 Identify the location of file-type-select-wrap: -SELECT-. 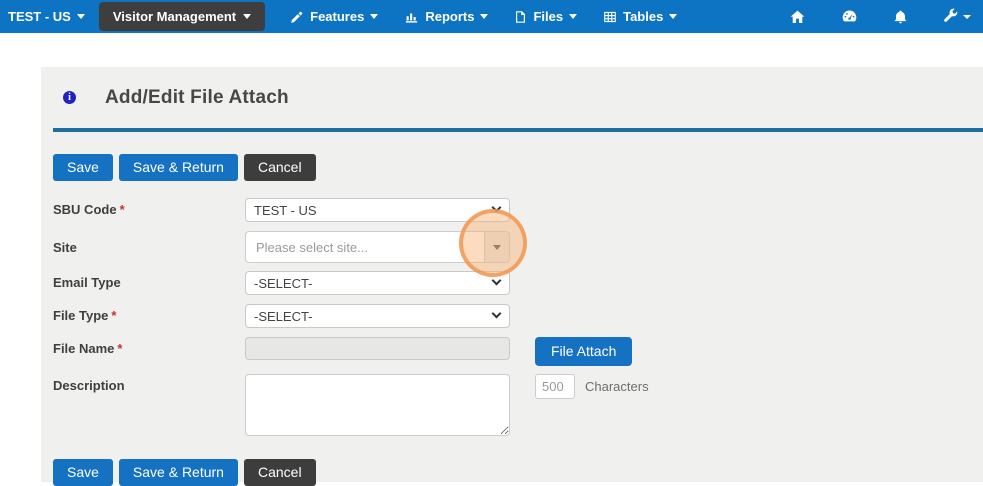
(377, 316).